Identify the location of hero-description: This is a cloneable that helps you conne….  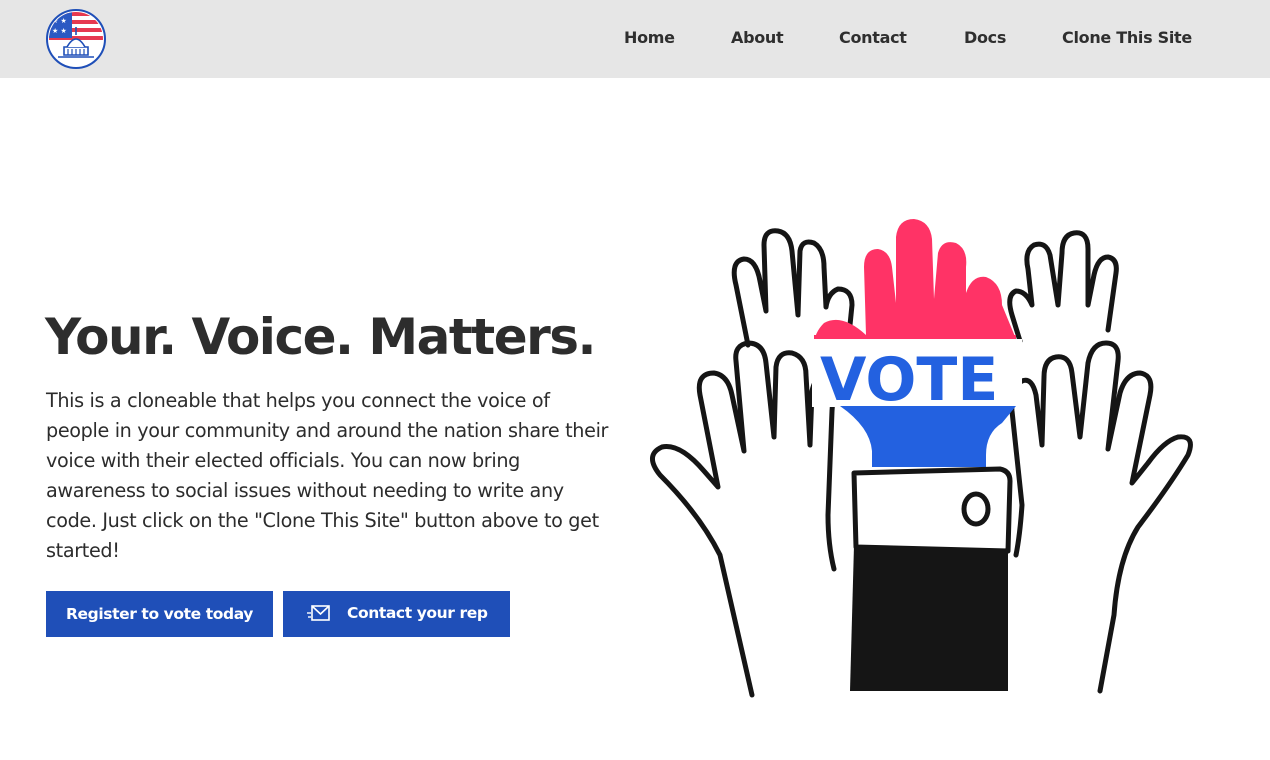
(327, 475).